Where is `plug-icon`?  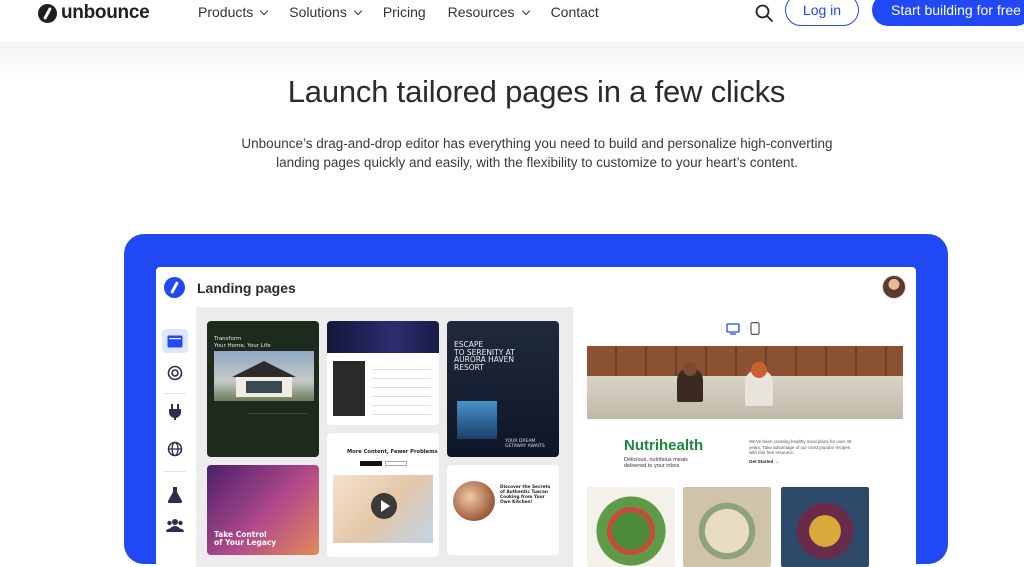 plug-icon is located at coordinates (175, 412).